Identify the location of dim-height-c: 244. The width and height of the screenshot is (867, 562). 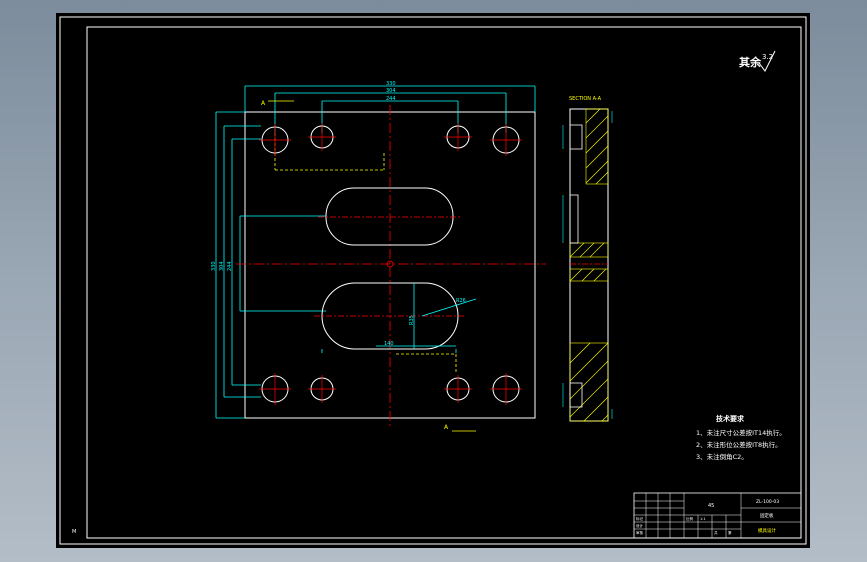
(230, 266).